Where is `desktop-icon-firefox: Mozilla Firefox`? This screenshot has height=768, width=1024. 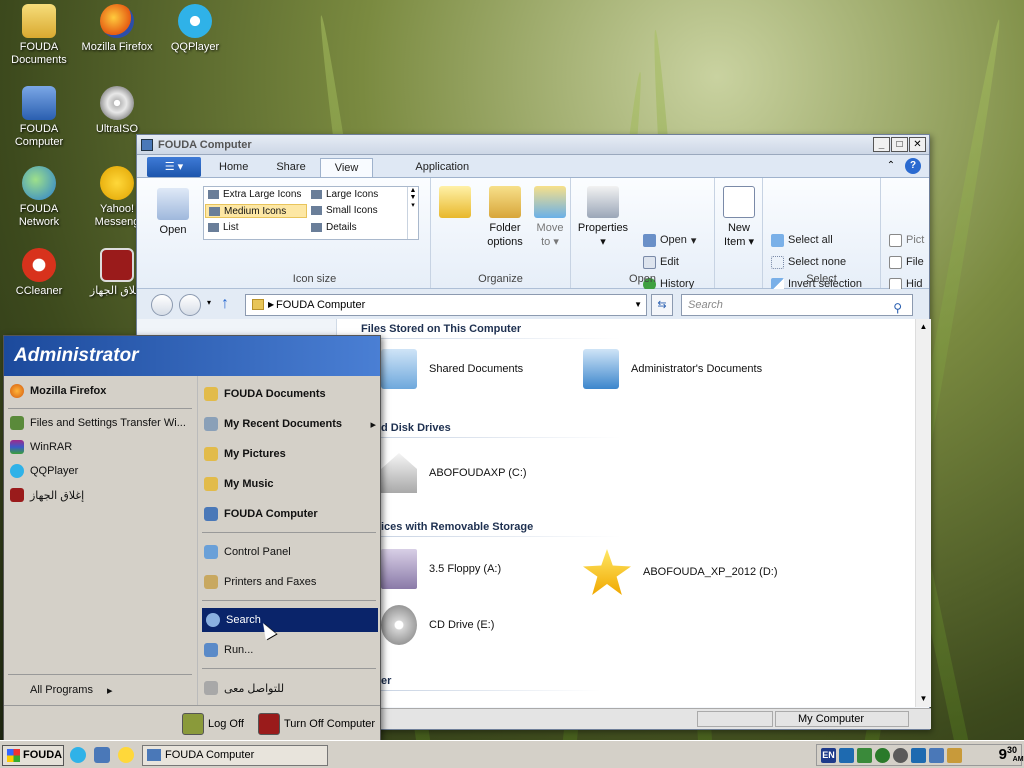
desktop-icon-firefox: Mozilla Firefox is located at coordinates (117, 29).